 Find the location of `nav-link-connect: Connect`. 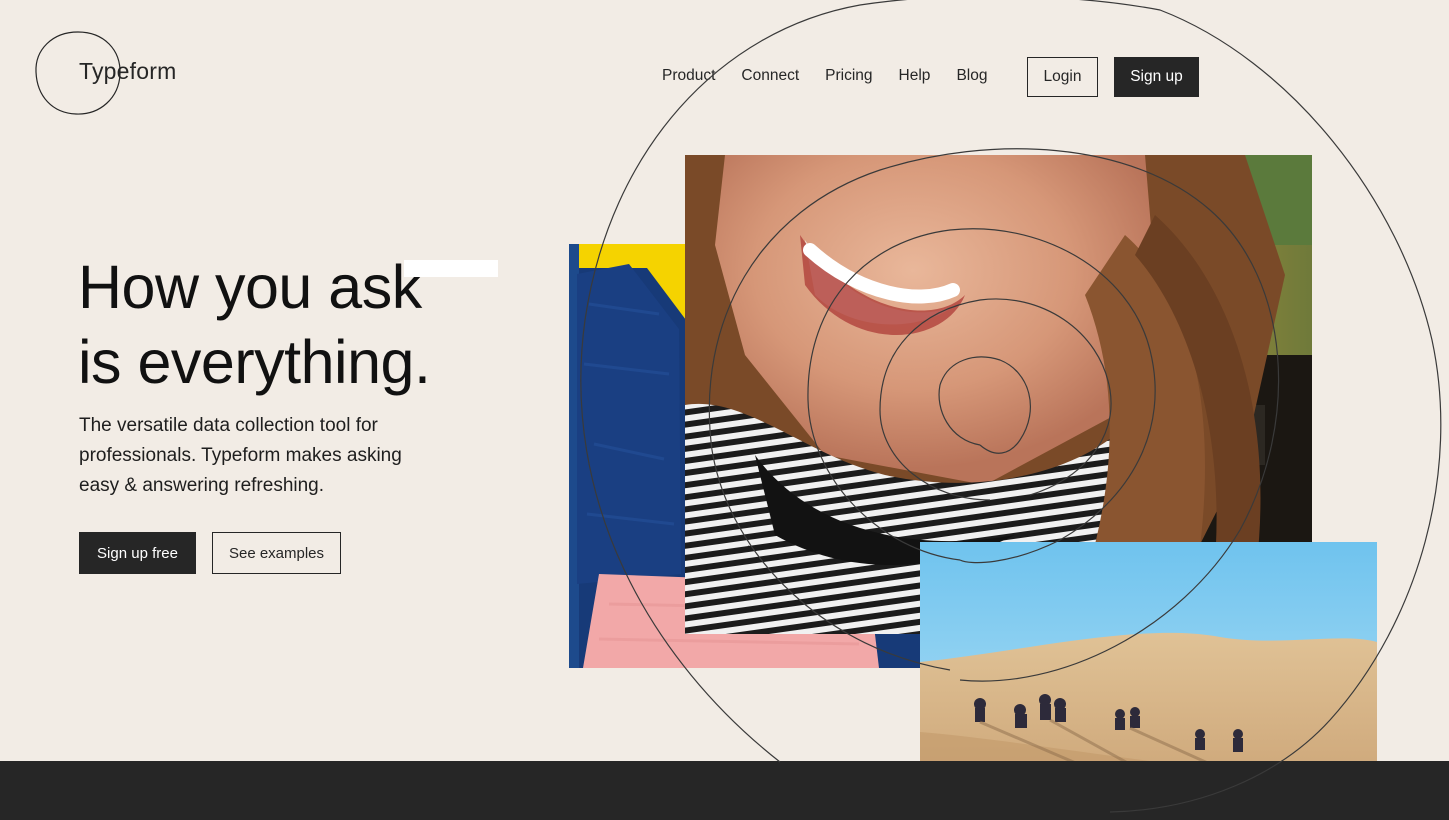

nav-link-connect: Connect is located at coordinates (770, 76).